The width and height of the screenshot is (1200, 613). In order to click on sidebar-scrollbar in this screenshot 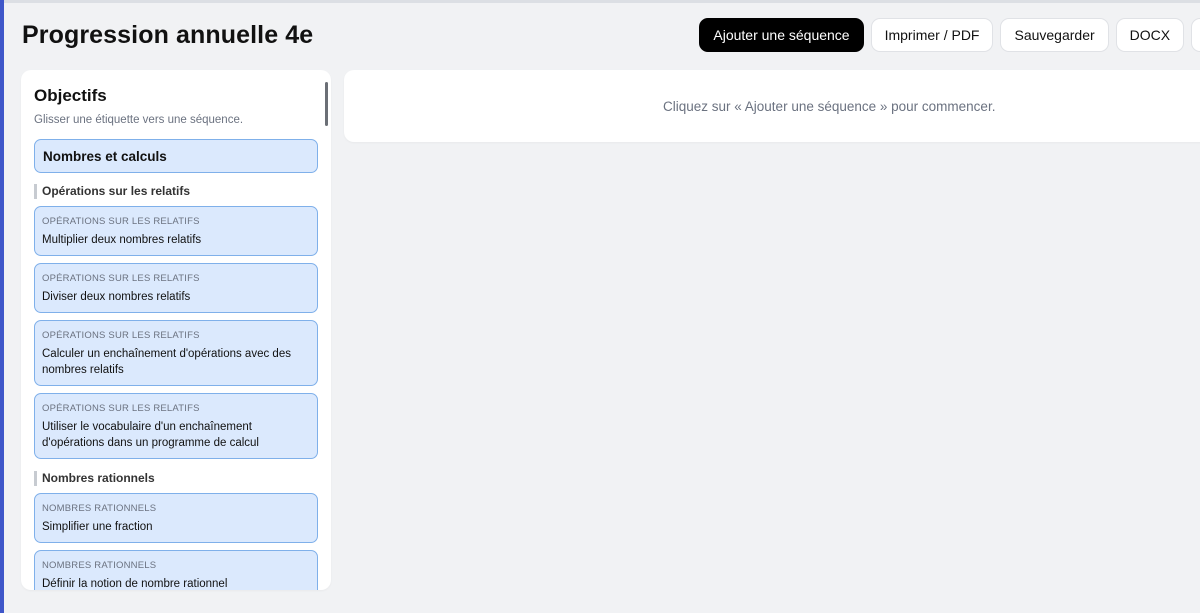, I will do `click(326, 104)`.